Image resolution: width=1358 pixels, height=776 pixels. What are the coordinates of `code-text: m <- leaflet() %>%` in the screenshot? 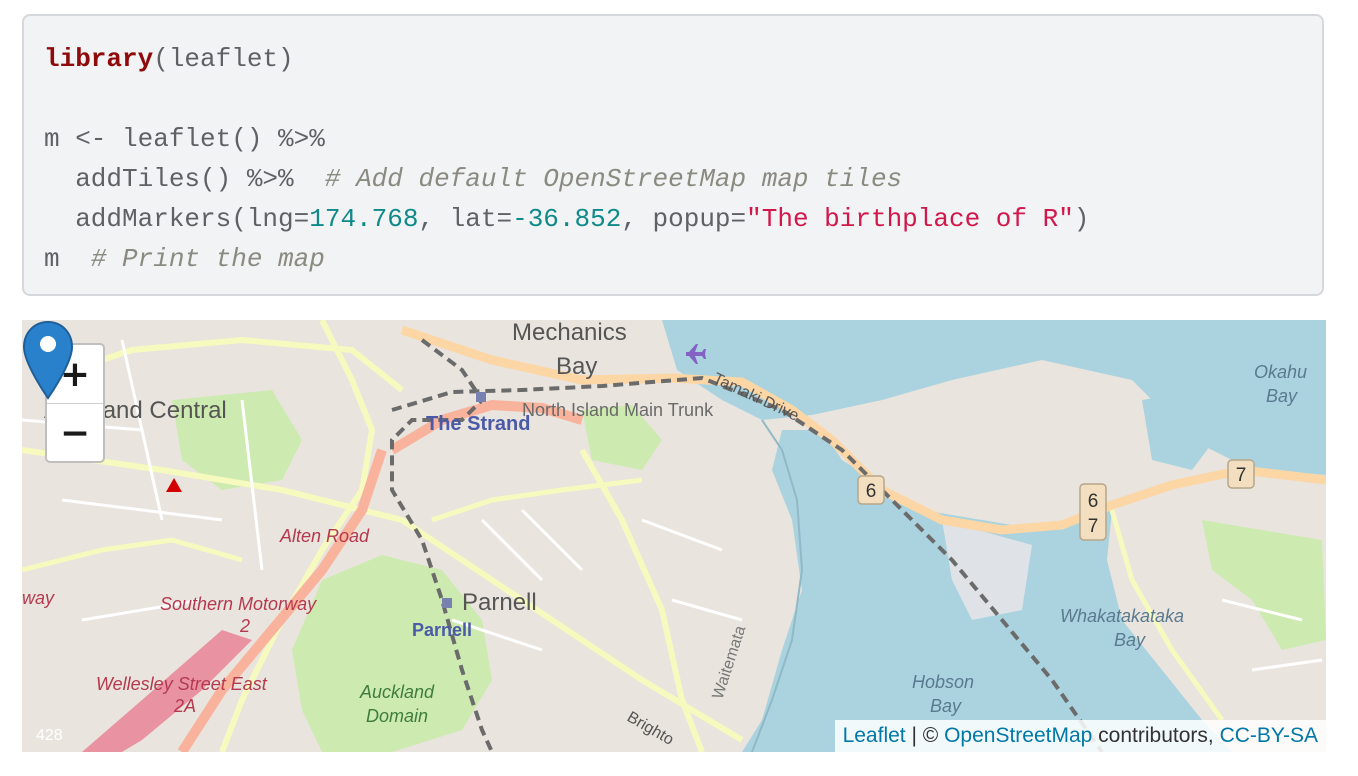 It's located at (184, 139).